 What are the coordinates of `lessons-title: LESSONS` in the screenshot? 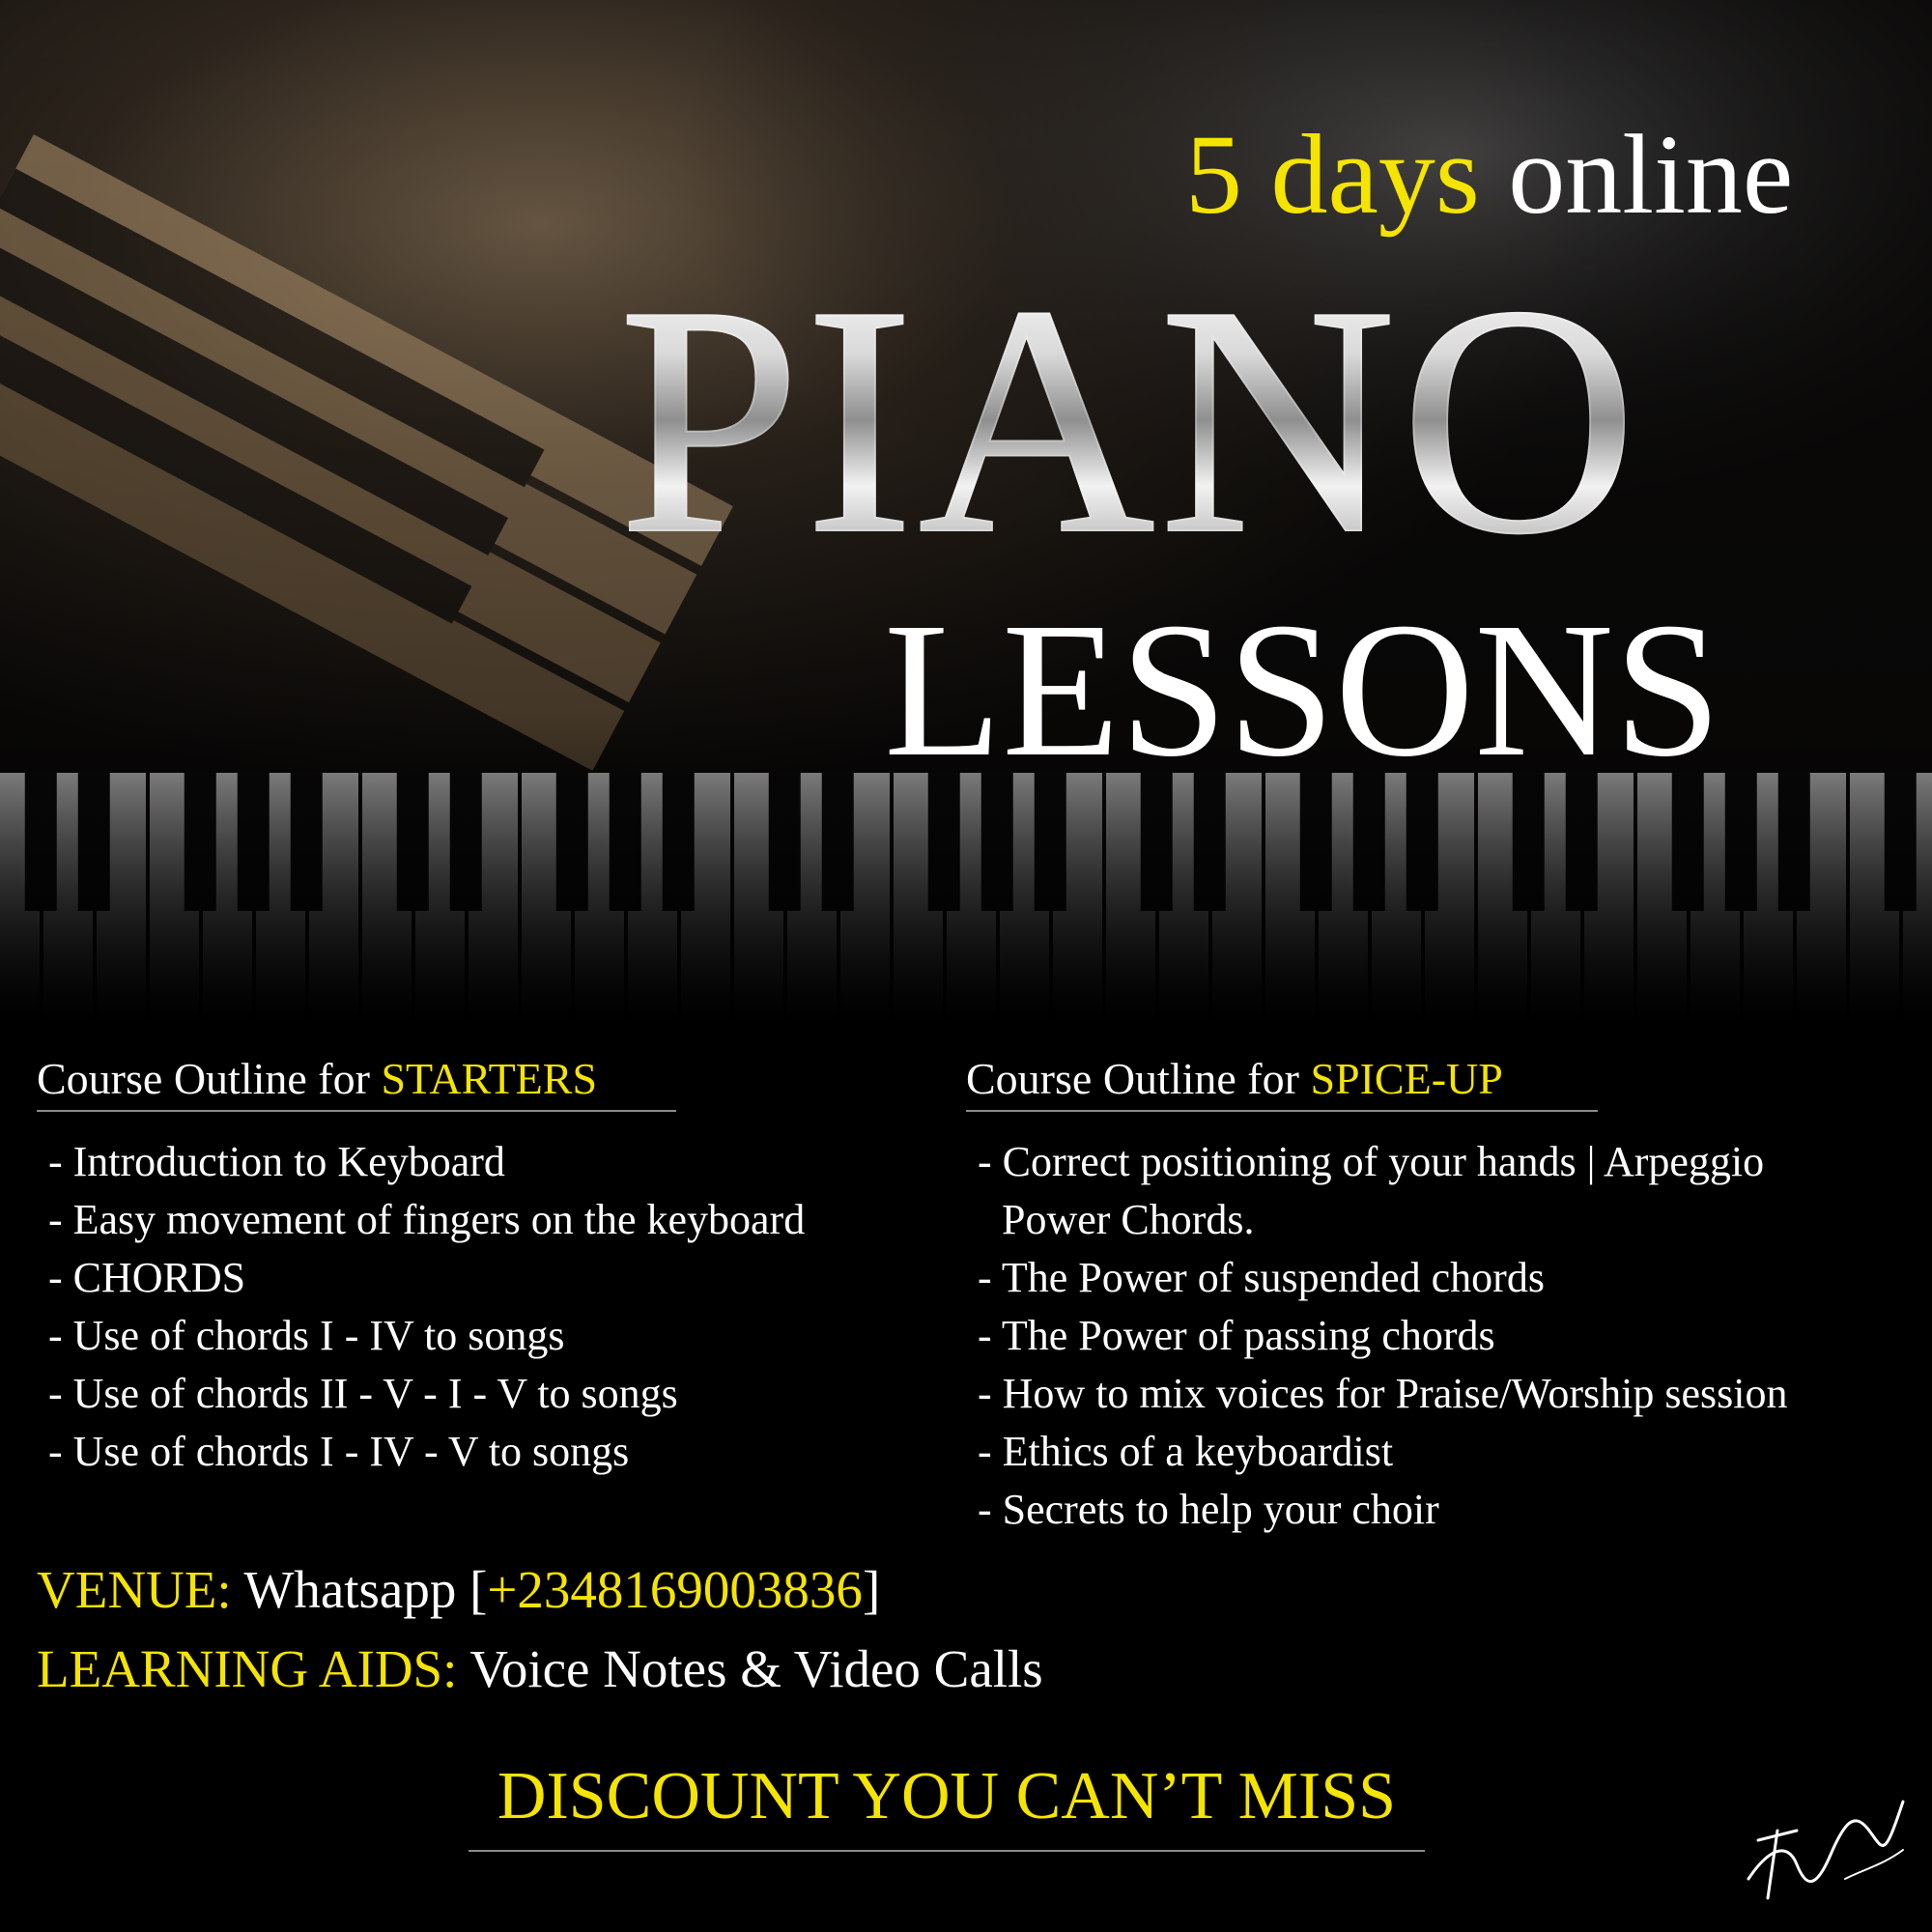 It's located at (1302, 690).